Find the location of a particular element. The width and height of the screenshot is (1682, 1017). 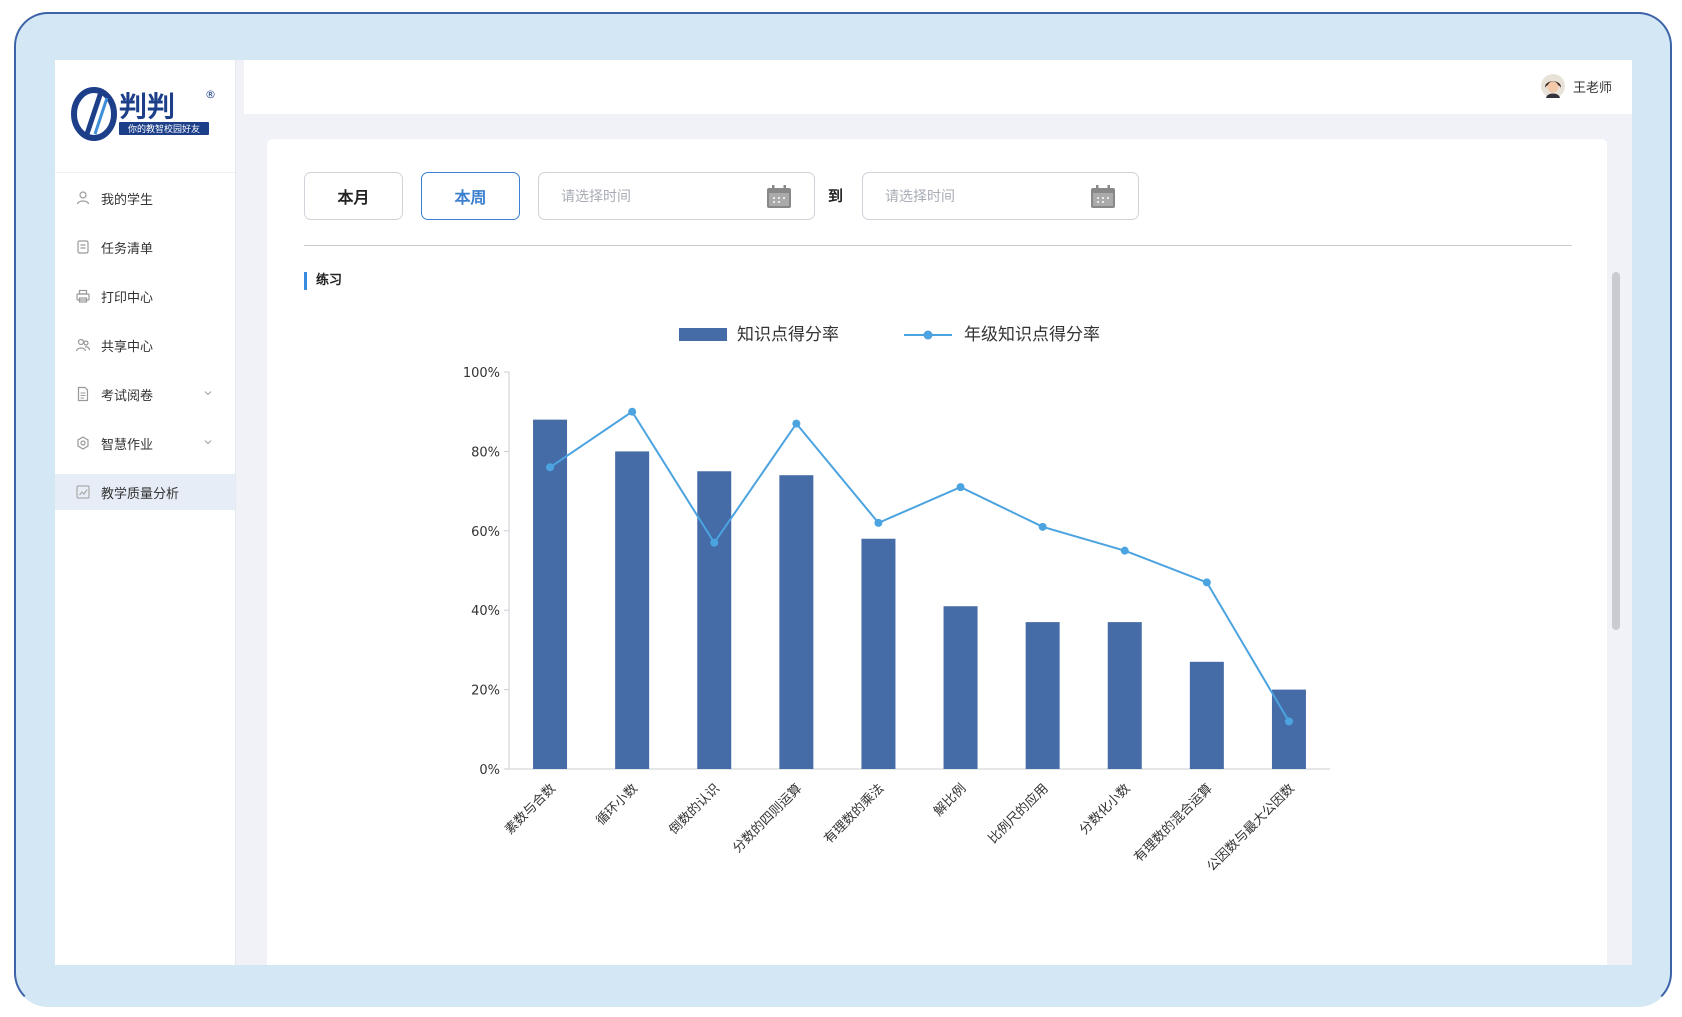

svg-text: 判判 is located at coordinates (147, 106).